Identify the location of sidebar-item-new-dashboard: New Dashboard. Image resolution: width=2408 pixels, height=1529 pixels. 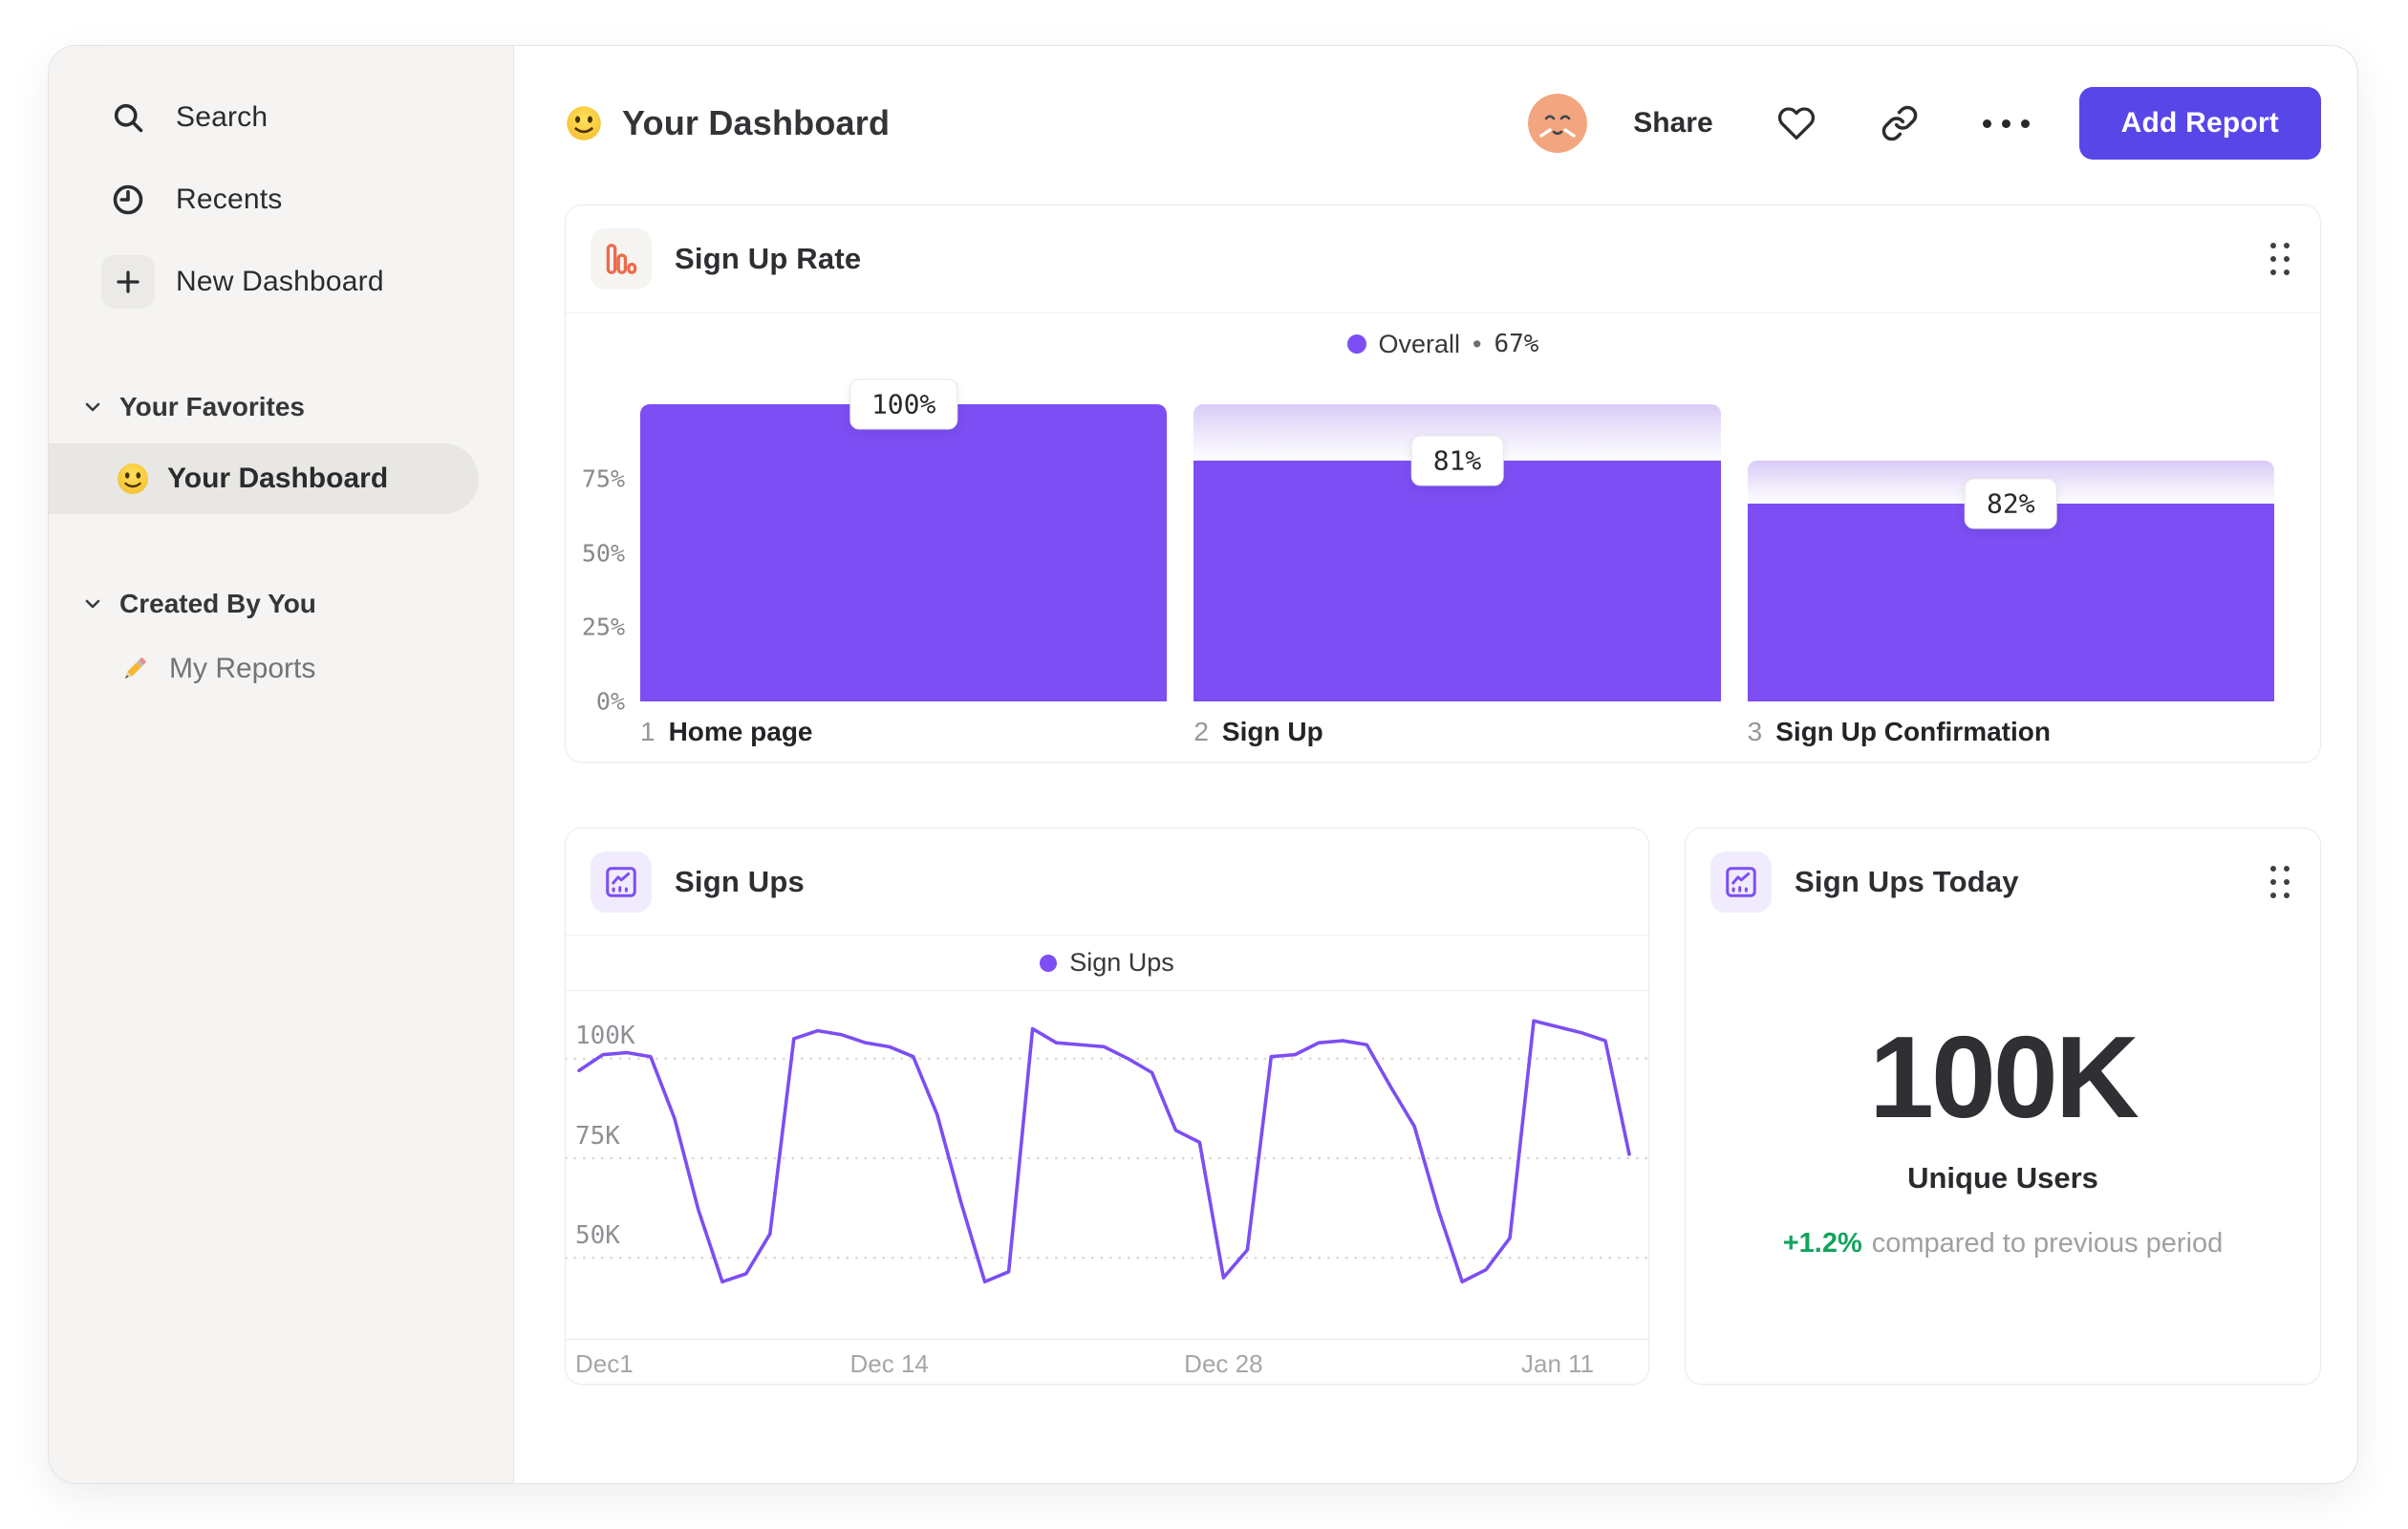
(281, 282).